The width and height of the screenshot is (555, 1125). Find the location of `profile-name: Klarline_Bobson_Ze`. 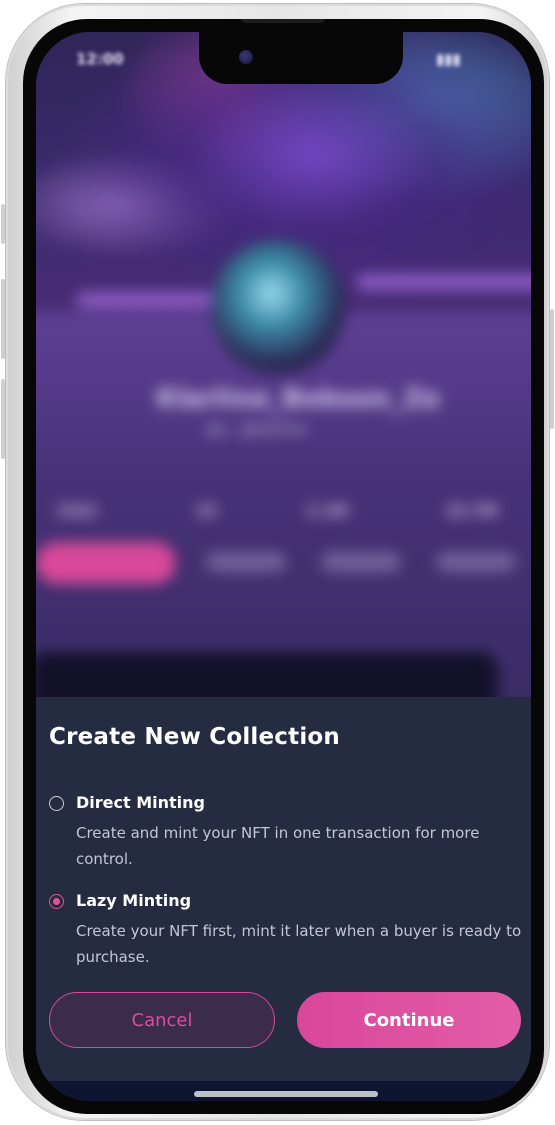

profile-name: Klarline_Bobson_Ze is located at coordinates (298, 399).